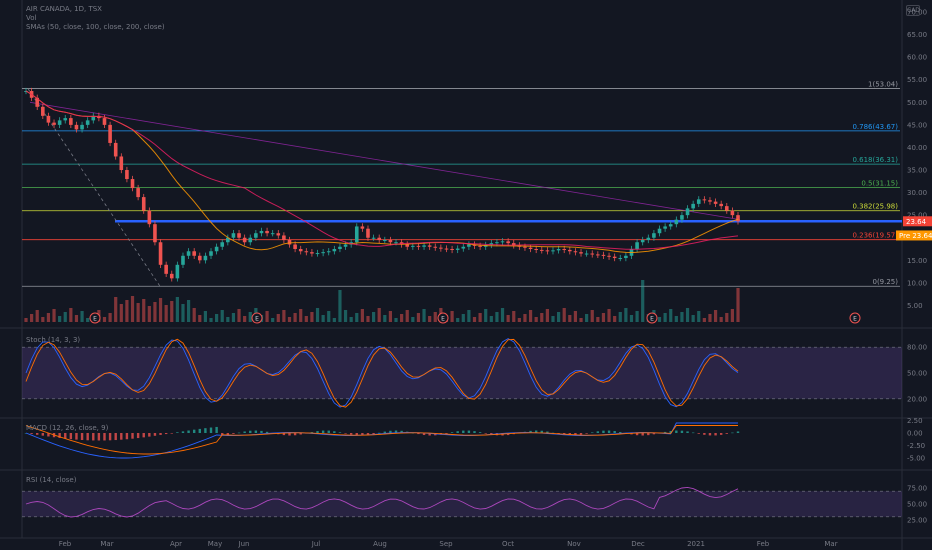 This screenshot has width=932, height=550. What do you see at coordinates (215, 544) in the screenshot?
I see `x-tick-label: May` at bounding box center [215, 544].